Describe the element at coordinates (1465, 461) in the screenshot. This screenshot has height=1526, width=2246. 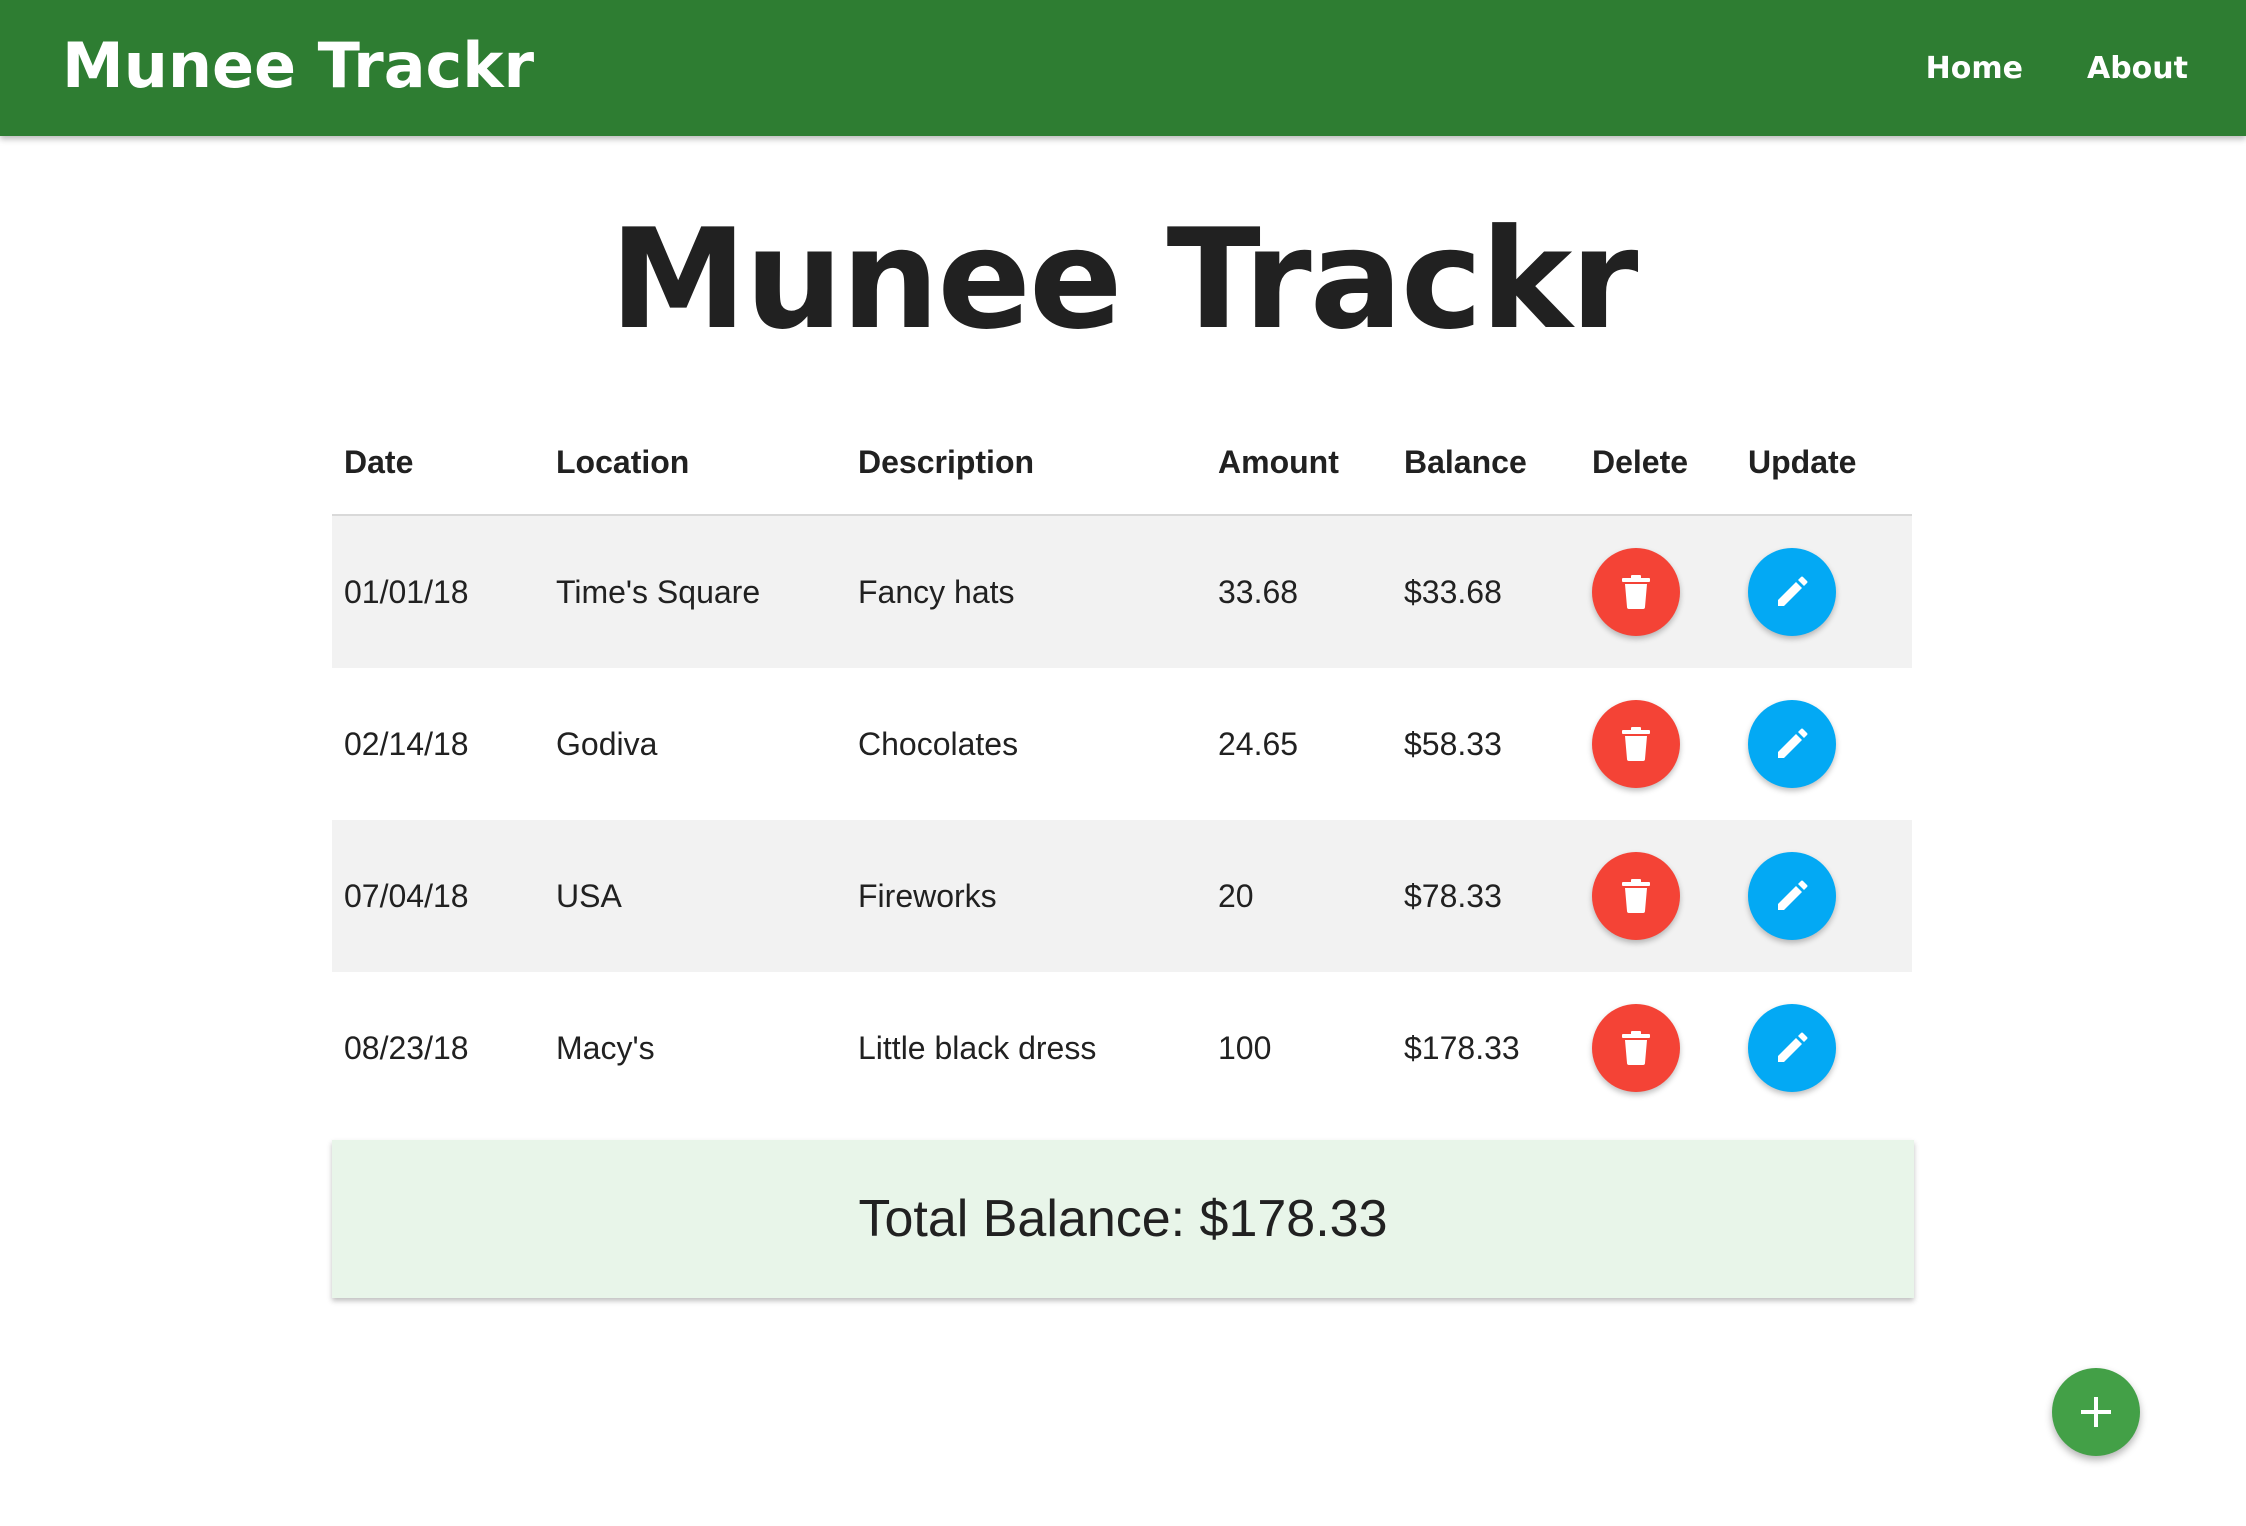
I see `header-balance: Balance` at that location.